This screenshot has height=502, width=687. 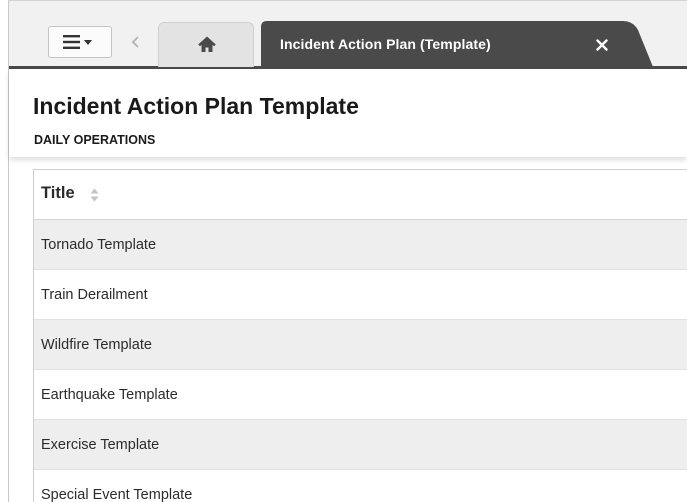 I want to click on menu-dropdown-button, so click(x=80, y=42).